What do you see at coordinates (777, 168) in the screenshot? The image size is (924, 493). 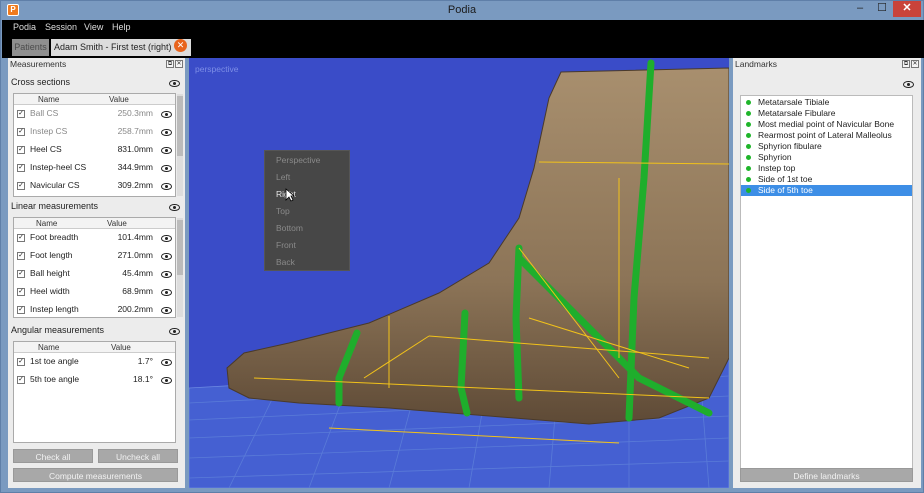 I see `landmark-label: Instep top` at bounding box center [777, 168].